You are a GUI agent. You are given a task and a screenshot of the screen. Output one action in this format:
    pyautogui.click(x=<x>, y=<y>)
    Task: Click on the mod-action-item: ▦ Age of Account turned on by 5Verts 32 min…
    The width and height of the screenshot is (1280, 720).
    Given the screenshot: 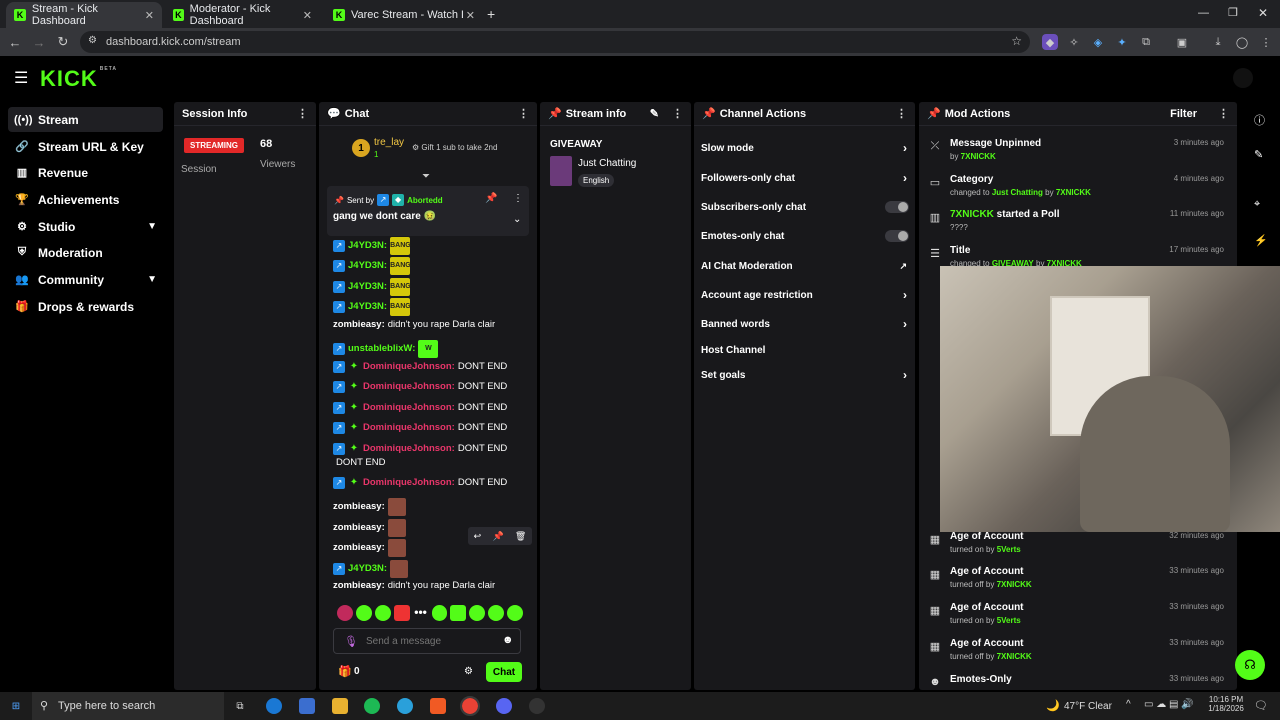 What is the action you would take?
    pyautogui.click(x=1078, y=547)
    